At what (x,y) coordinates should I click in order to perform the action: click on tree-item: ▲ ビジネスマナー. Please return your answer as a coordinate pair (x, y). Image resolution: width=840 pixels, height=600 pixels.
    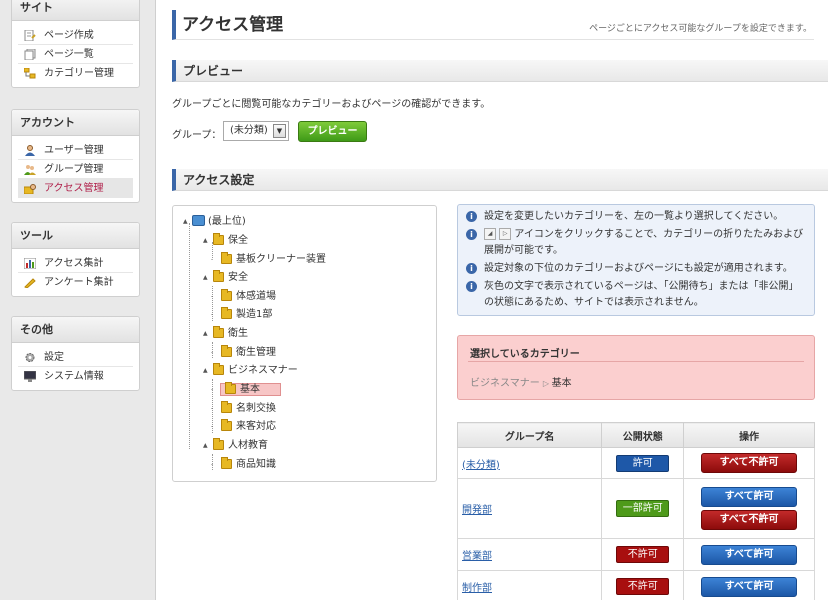
    Looking at the image, I should click on (250, 370).